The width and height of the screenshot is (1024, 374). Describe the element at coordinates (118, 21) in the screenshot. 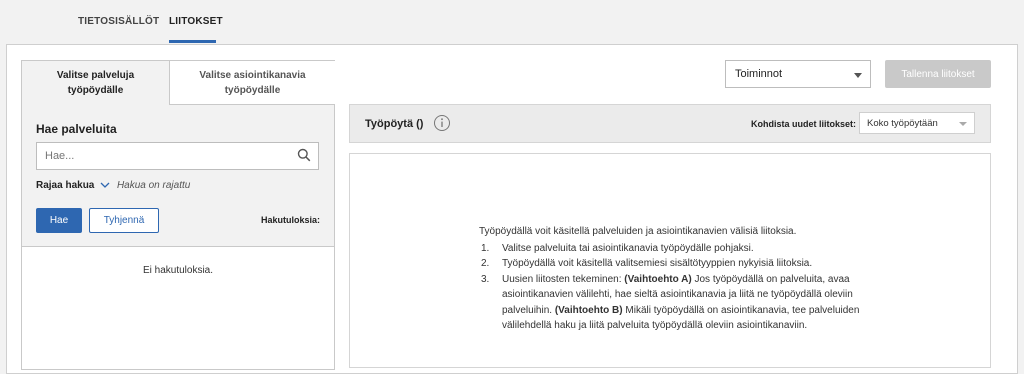

I see `tab-tietosisallot: TIETOSISÄLLÖT` at that location.